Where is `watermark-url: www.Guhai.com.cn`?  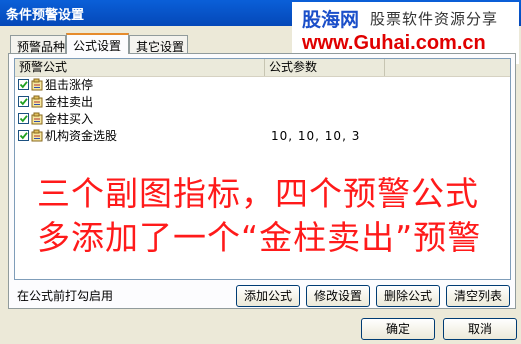
watermark-url: www.Guhai.com.cn is located at coordinates (394, 43).